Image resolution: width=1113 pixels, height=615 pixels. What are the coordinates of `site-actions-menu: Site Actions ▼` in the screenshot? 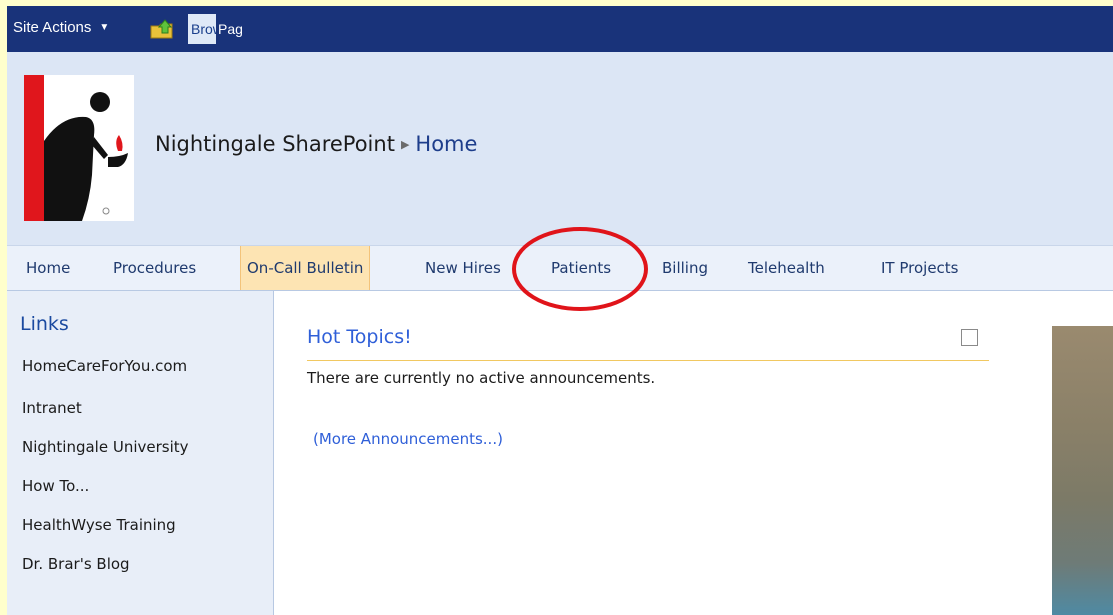 It's located at (61, 27).